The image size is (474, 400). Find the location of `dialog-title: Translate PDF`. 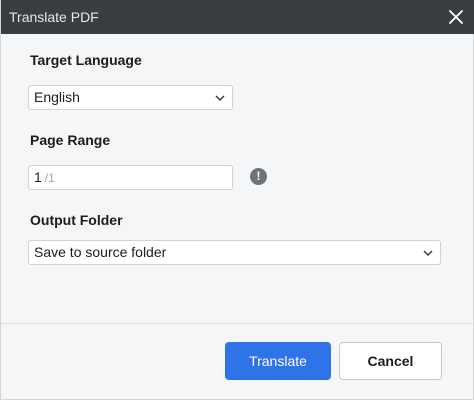

dialog-title: Translate PDF is located at coordinates (54, 17).